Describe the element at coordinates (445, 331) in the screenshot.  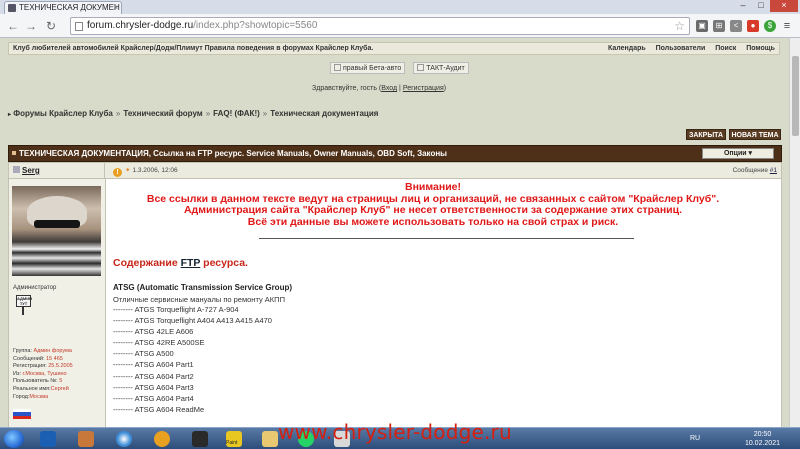
I see `list-item: -------- ATSG 42LE A606` at that location.